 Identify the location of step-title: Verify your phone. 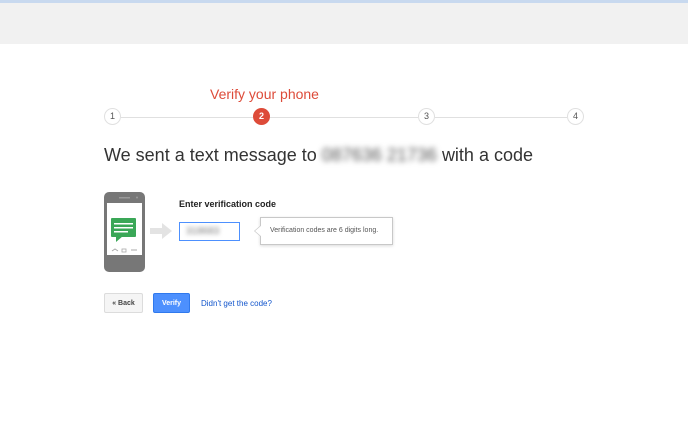
(264, 94).